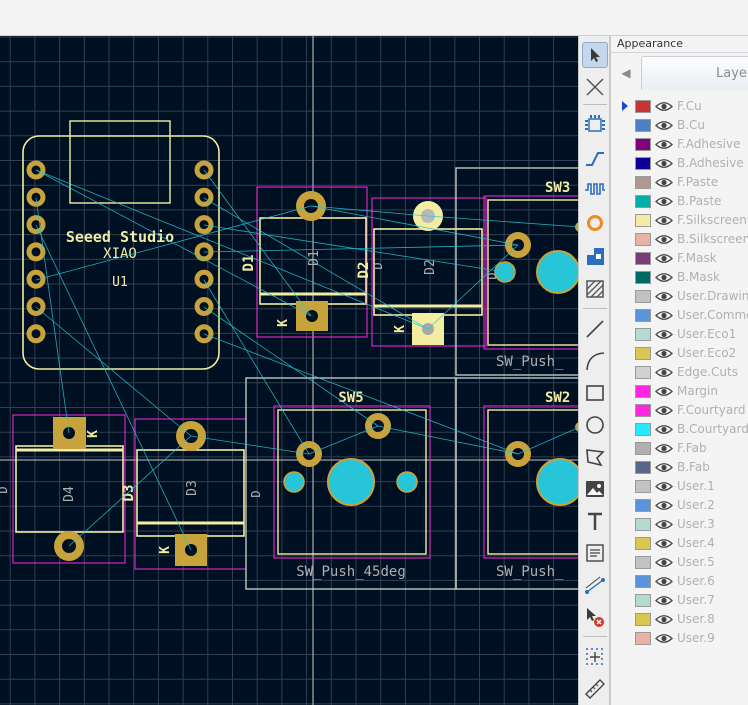 The height and width of the screenshot is (705, 748). I want to click on select-tool-button, so click(595, 55).